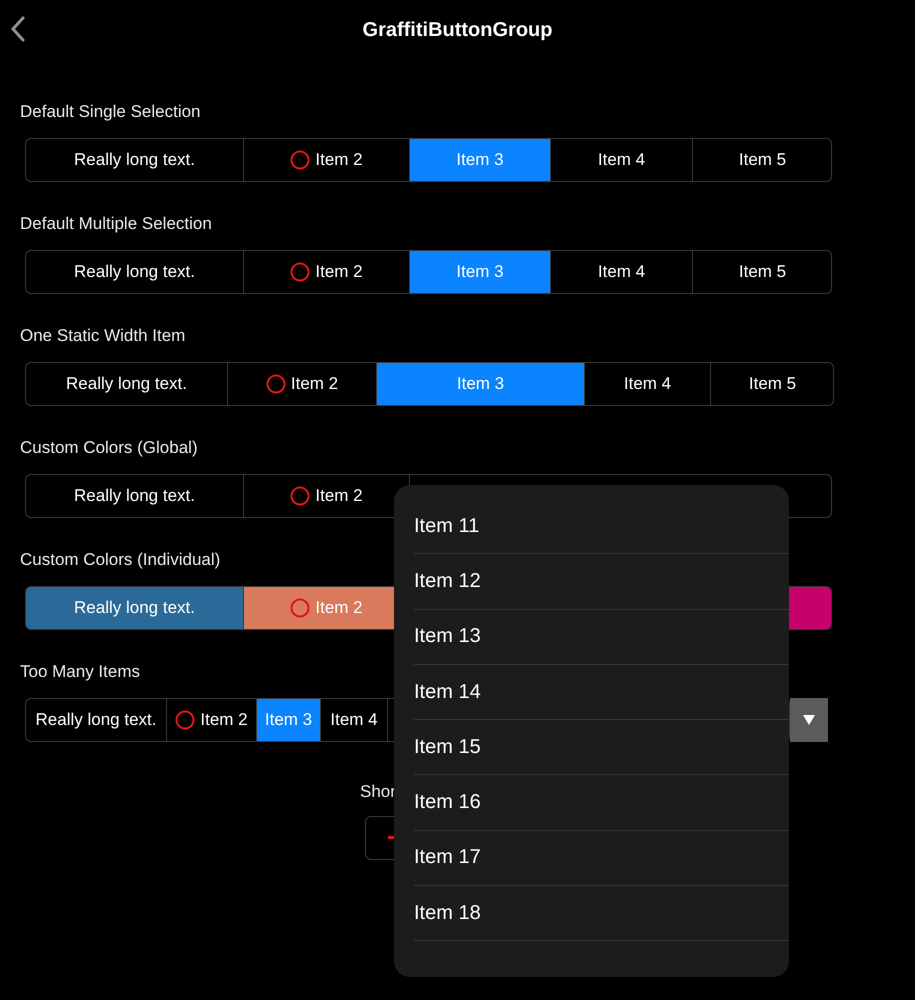 Image resolution: width=915 pixels, height=1000 pixels. I want to click on page-title: GraffitiButtonGroup, so click(457, 30).